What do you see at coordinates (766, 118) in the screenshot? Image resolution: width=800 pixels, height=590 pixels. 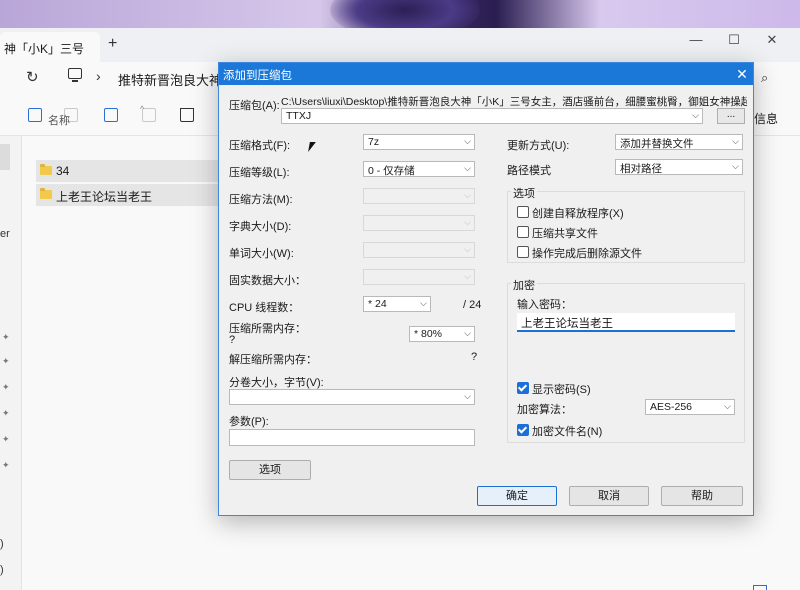 I see `details-pane-label: 信息` at bounding box center [766, 118].